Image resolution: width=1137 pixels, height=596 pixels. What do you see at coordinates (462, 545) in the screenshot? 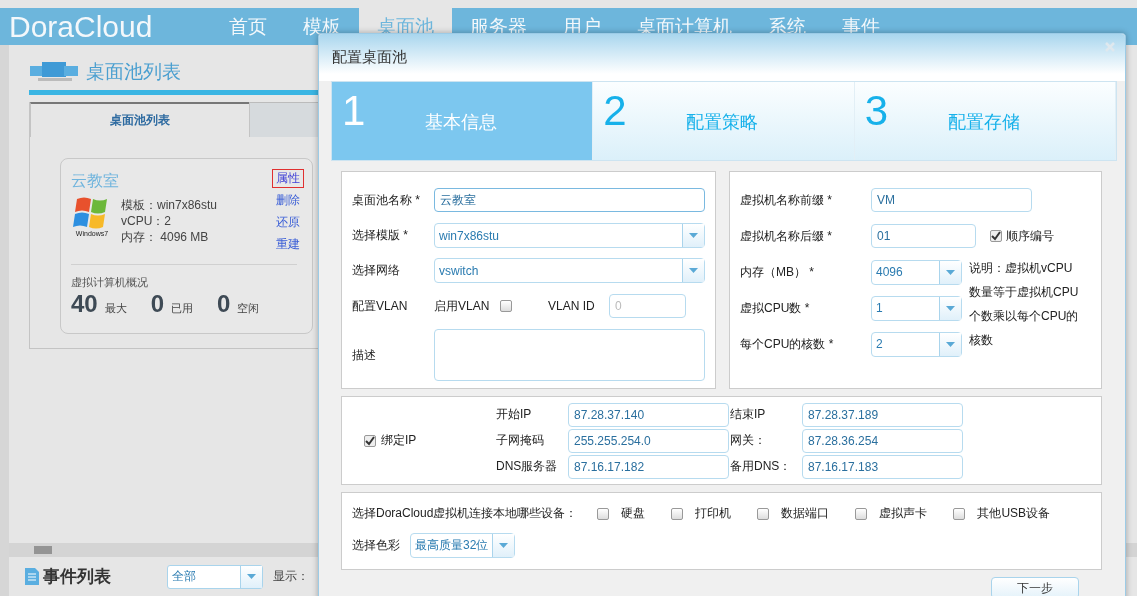
I see `select-field: 最高质量32位` at bounding box center [462, 545].